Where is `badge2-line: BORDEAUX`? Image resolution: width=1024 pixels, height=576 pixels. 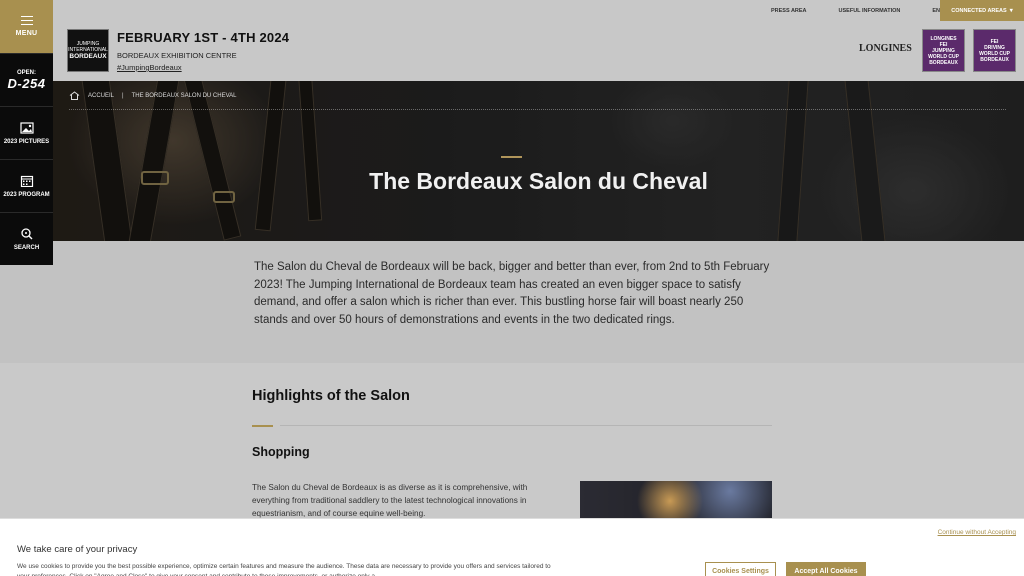 badge2-line: BORDEAUX is located at coordinates (994, 59).